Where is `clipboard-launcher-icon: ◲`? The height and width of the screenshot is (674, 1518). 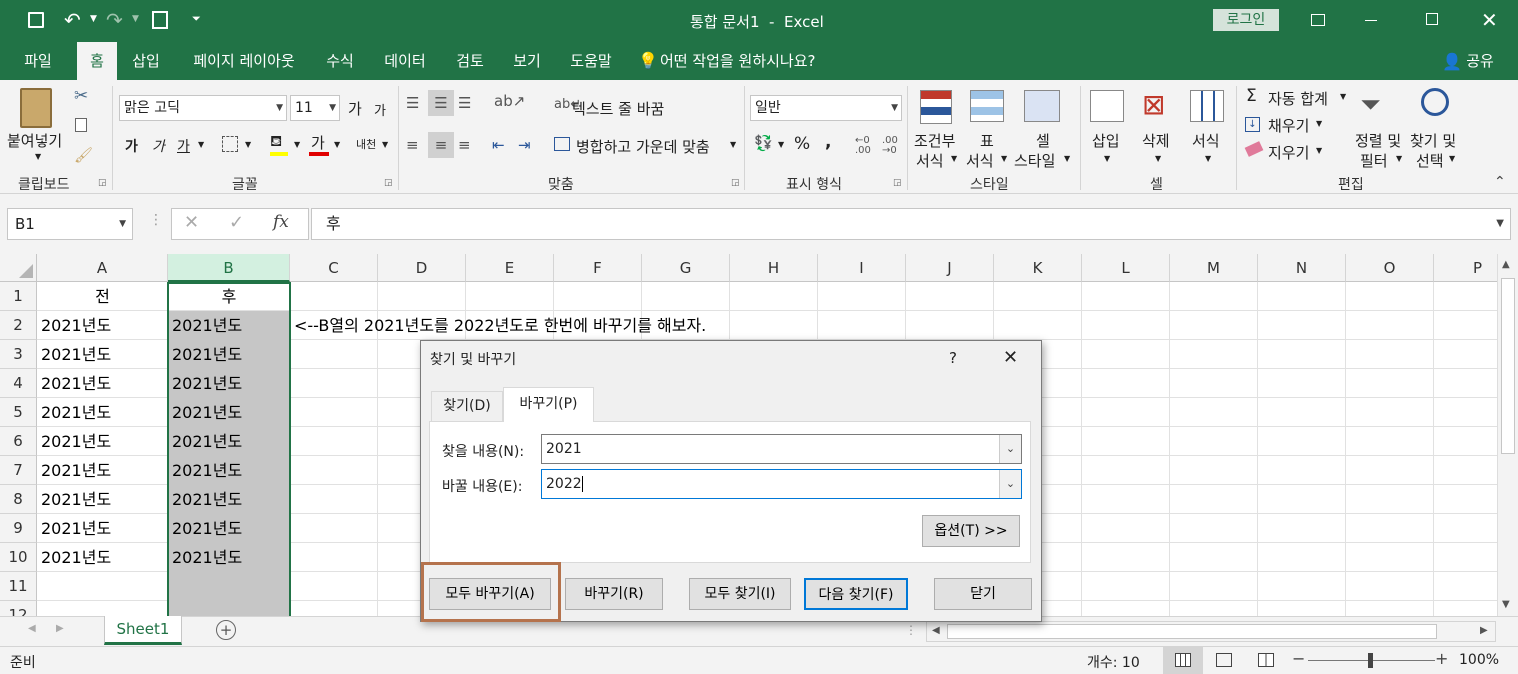 clipboard-launcher-icon: ◲ is located at coordinates (102, 183).